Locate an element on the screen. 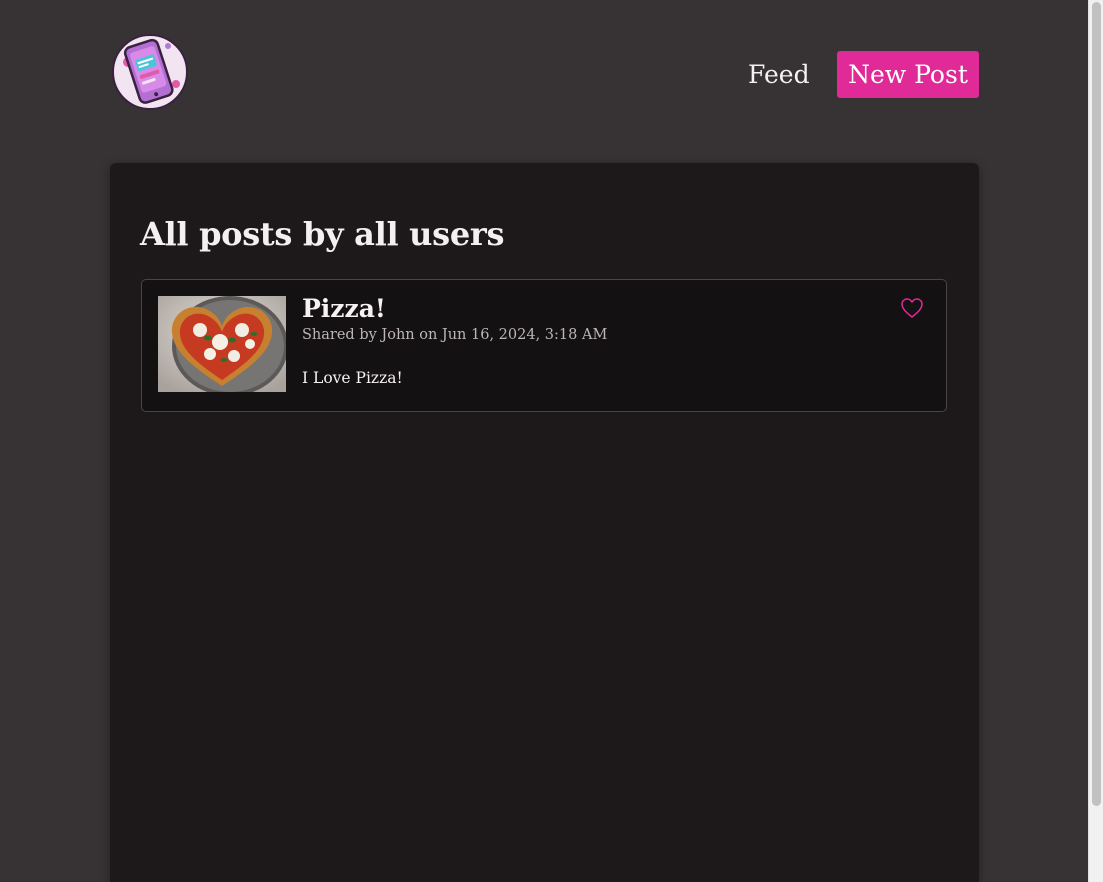 The height and width of the screenshot is (882, 1103). post-body: I Love Pizza! is located at coordinates (352, 378).